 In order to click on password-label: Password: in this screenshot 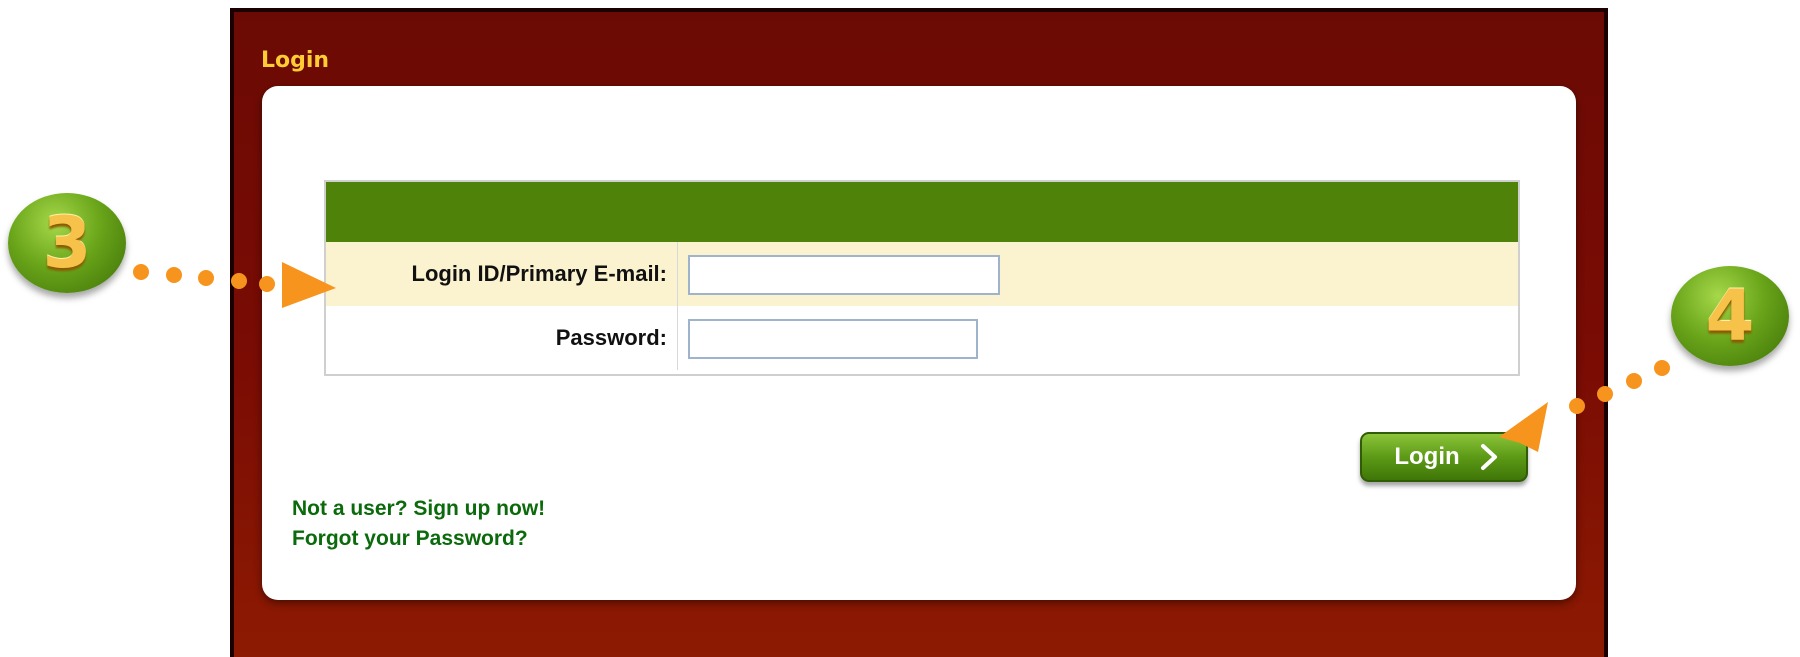, I will do `click(502, 338)`.